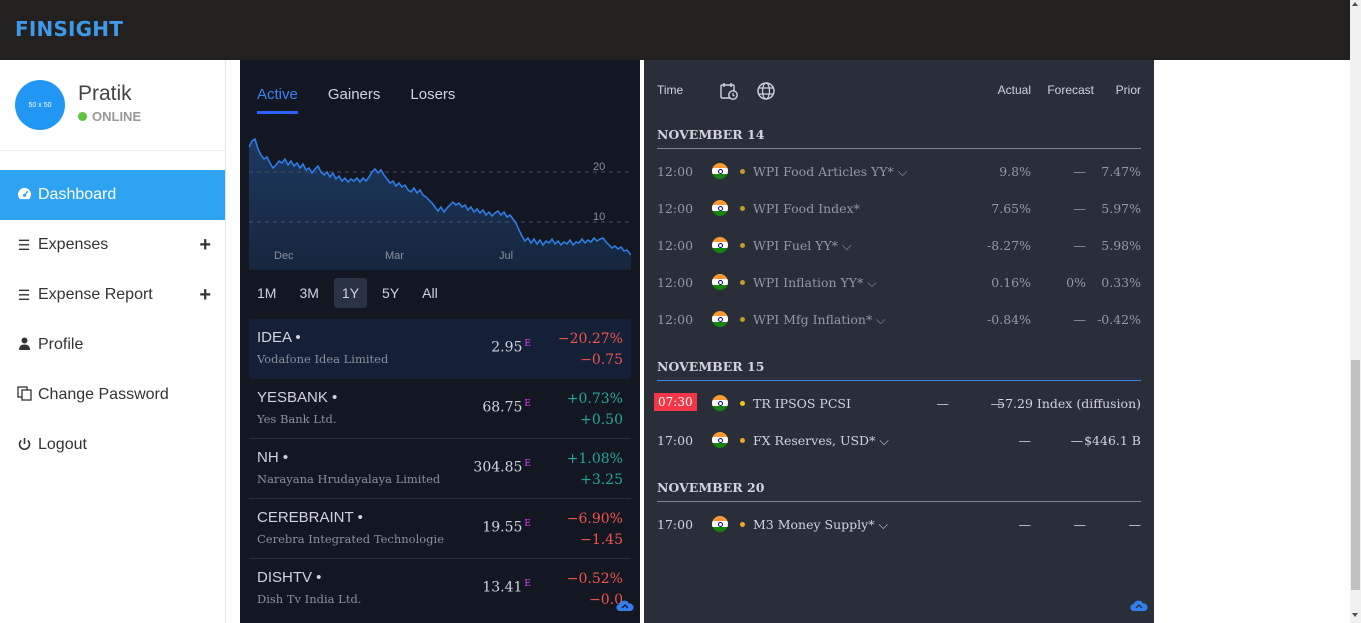  I want to click on event-prior: $446.1 B, so click(1112, 440).